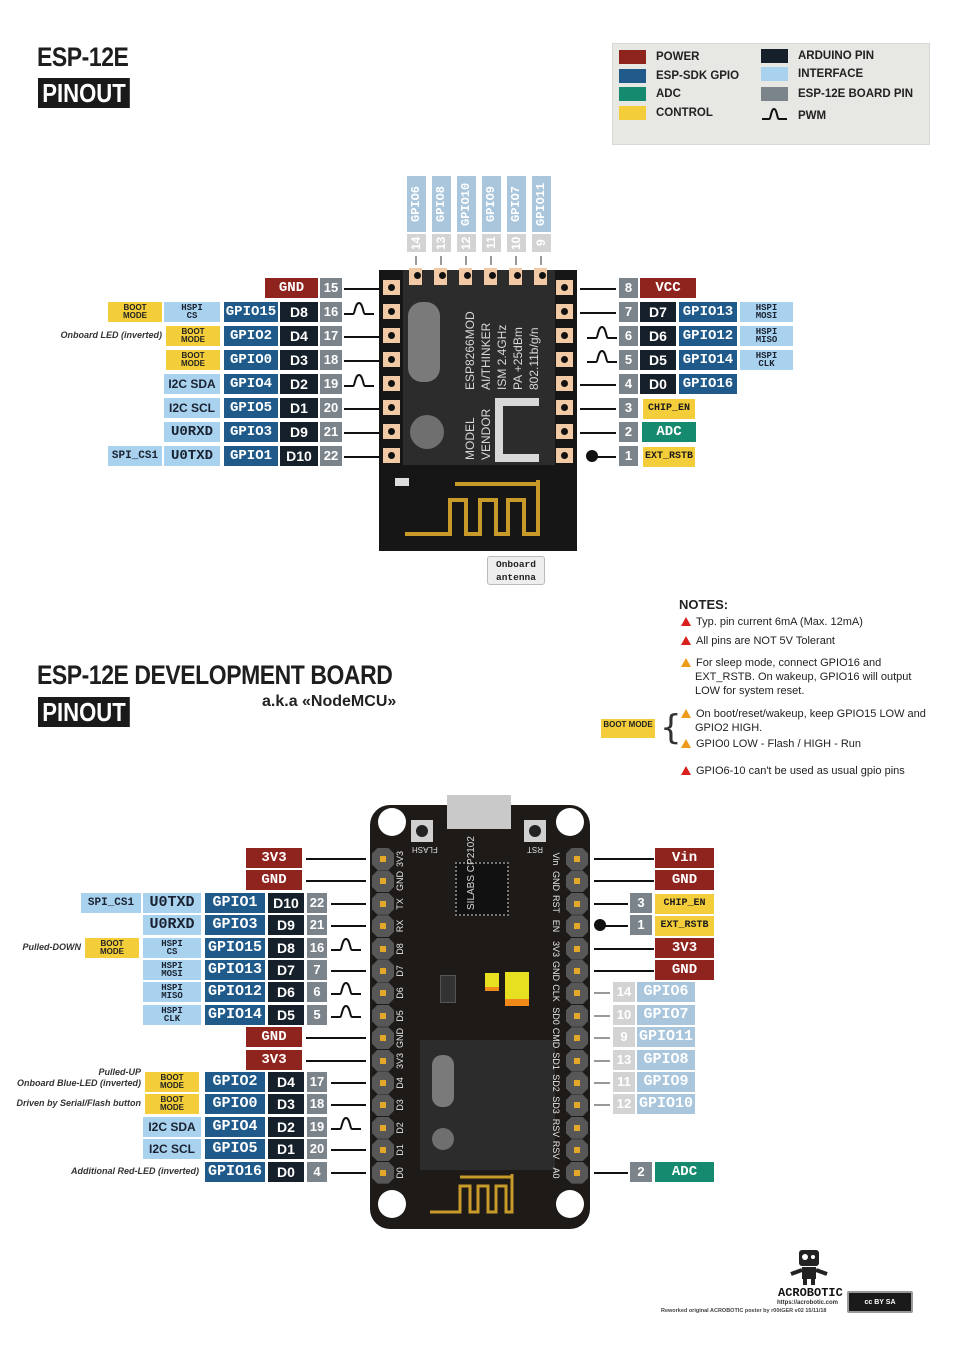  I want to click on top-board-pin: 10, so click(516, 243).